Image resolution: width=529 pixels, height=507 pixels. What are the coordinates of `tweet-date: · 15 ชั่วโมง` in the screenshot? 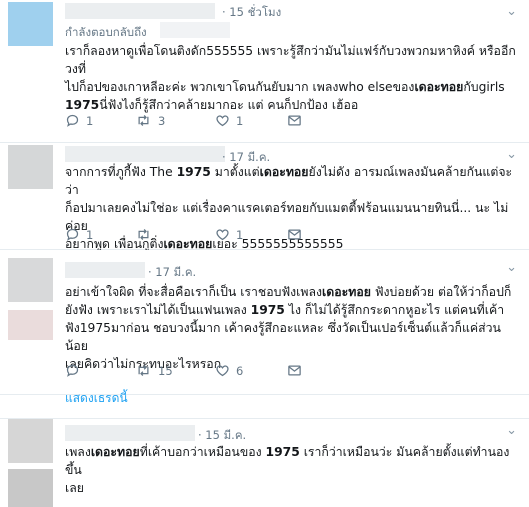 It's located at (251, 13).